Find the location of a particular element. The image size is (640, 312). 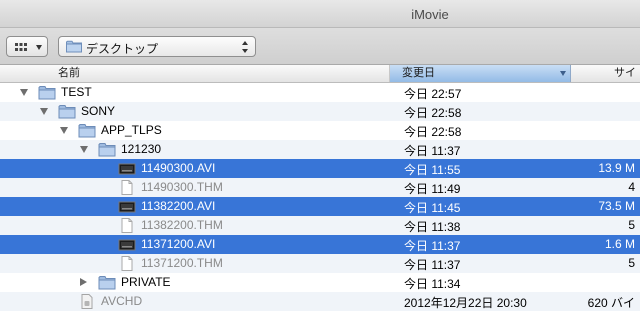

list-item: 121230 今日 11:37 is located at coordinates (320, 149).